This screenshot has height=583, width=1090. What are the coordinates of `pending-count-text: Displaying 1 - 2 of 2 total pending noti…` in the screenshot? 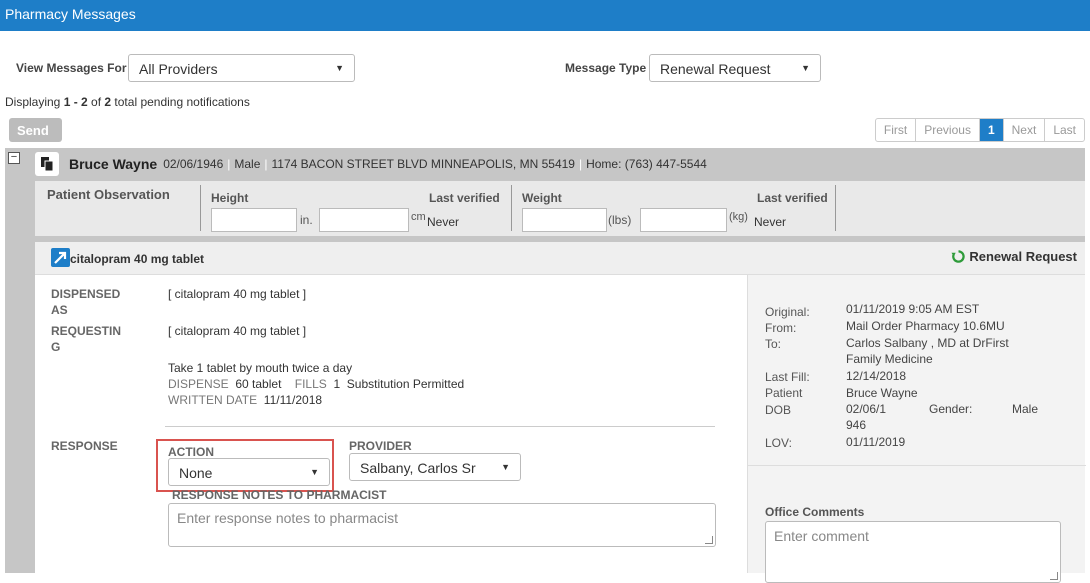 It's located at (127, 102).